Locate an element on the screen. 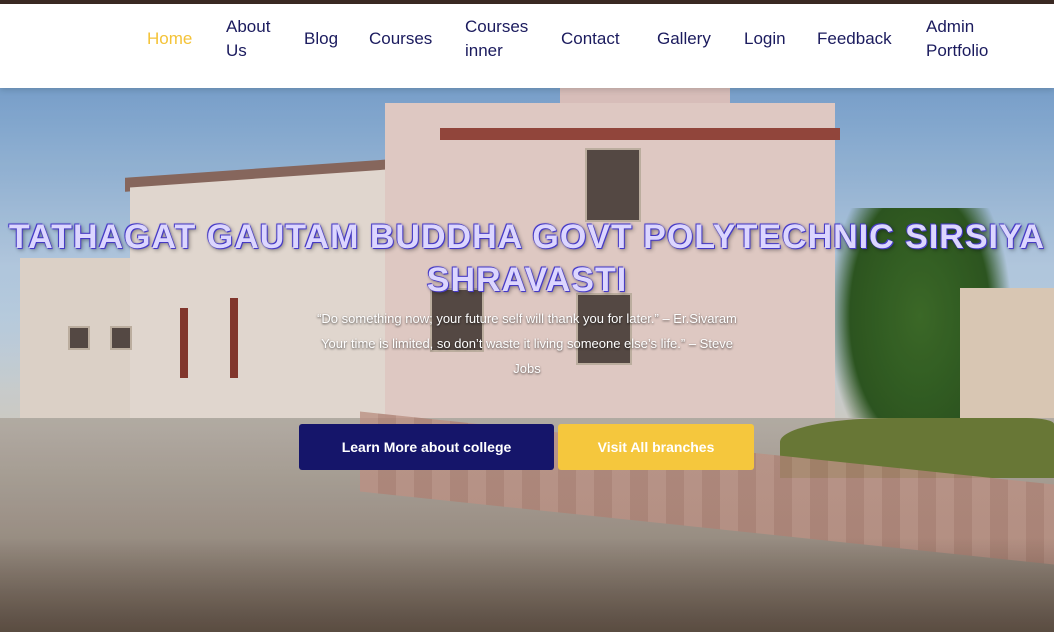  nav-gallery: Gallery is located at coordinates (684, 39).